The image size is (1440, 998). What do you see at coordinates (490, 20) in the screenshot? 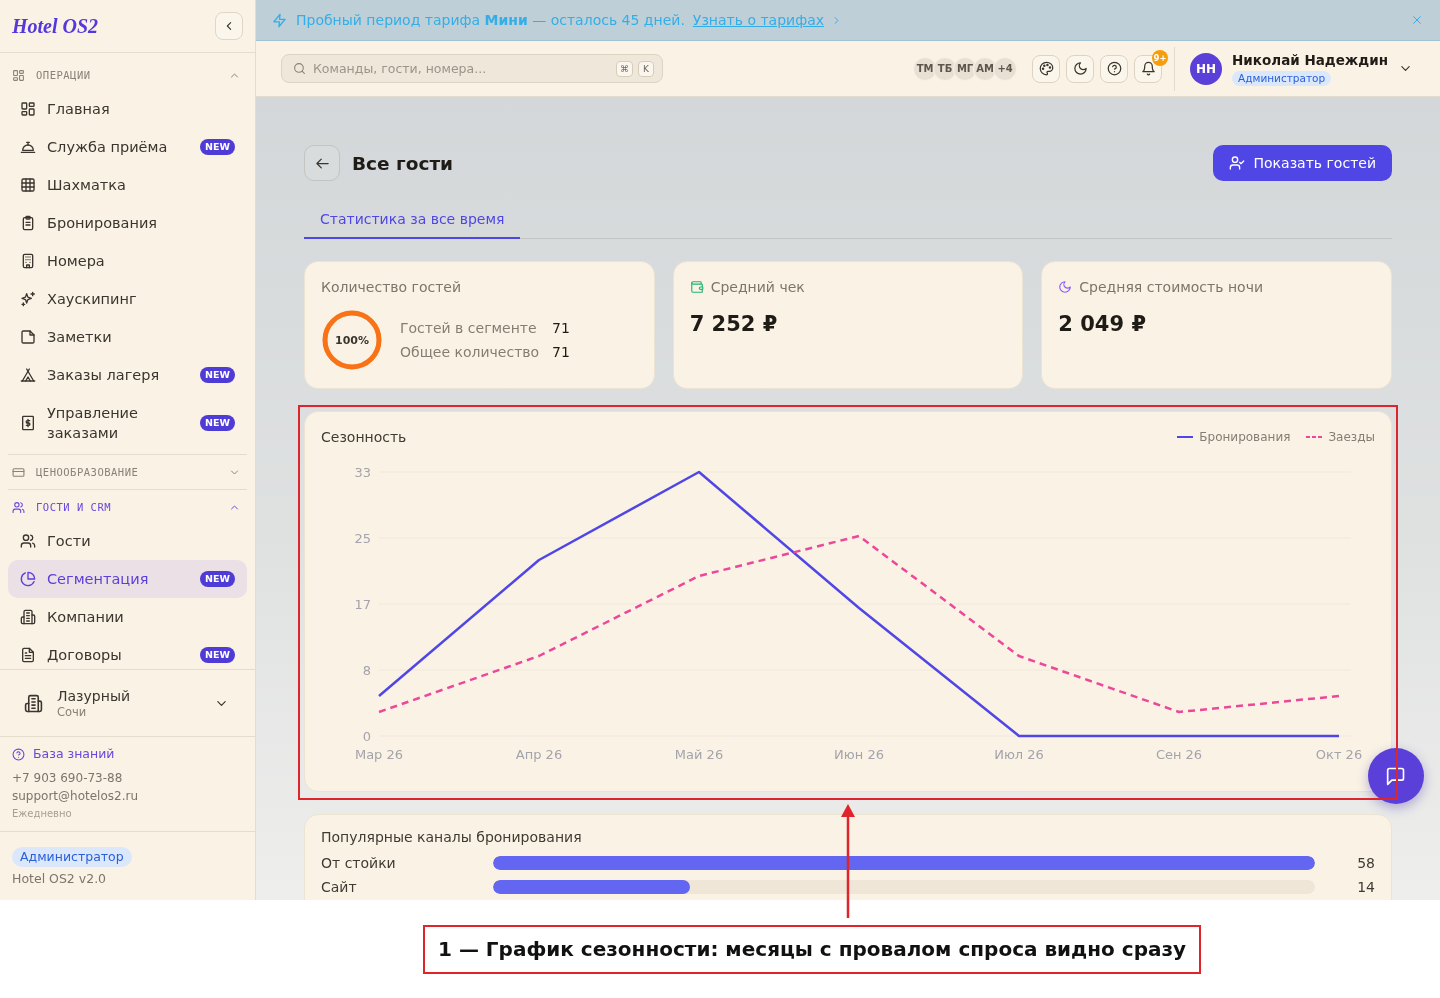
I see `banner-text: Пробный период тарифа Мини — осталось 45 дней.` at bounding box center [490, 20].